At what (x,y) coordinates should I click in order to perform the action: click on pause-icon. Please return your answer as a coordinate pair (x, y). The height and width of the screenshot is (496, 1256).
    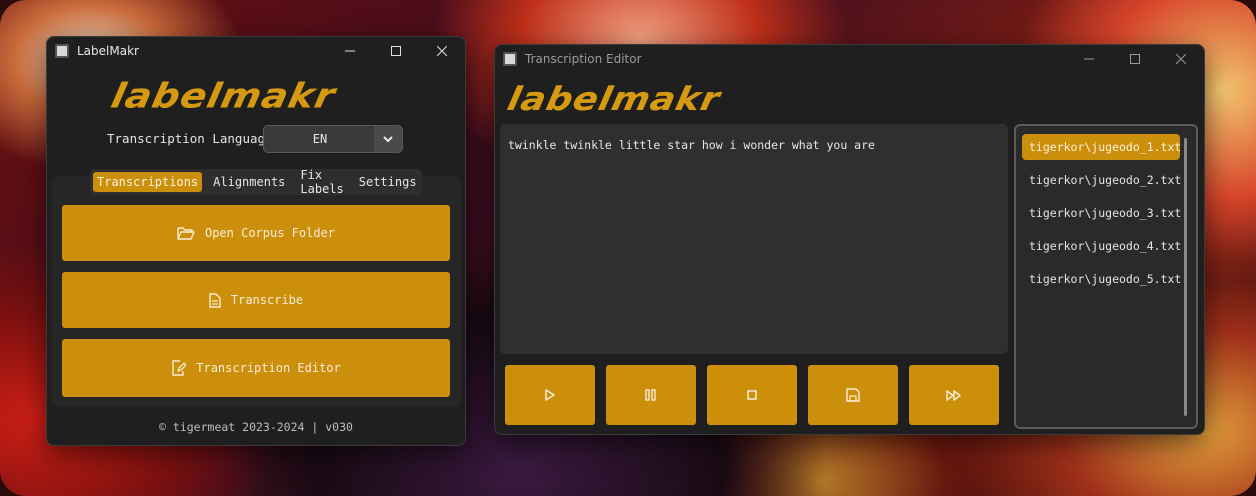
    Looking at the image, I should click on (650, 395).